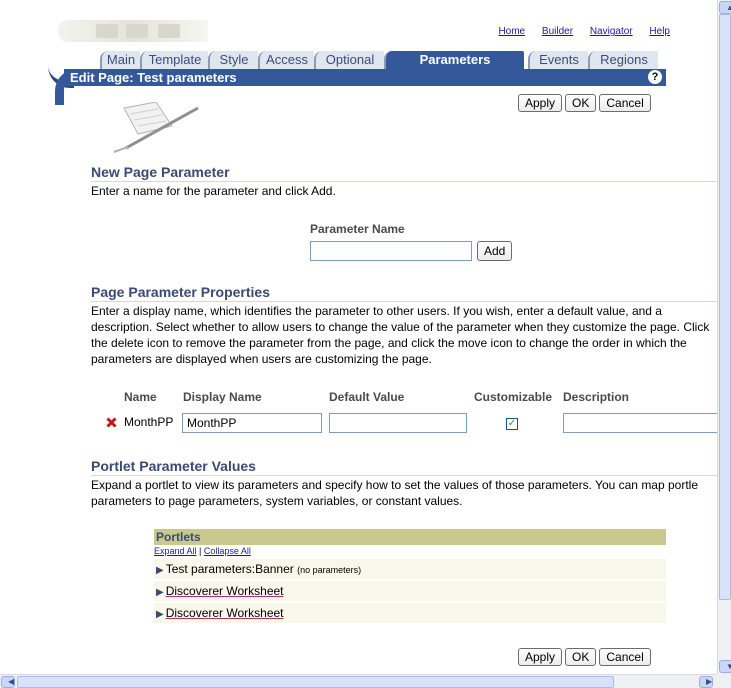 The width and height of the screenshot is (731, 688). Describe the element at coordinates (623, 60) in the screenshot. I see `tab-regions: Regions` at that location.